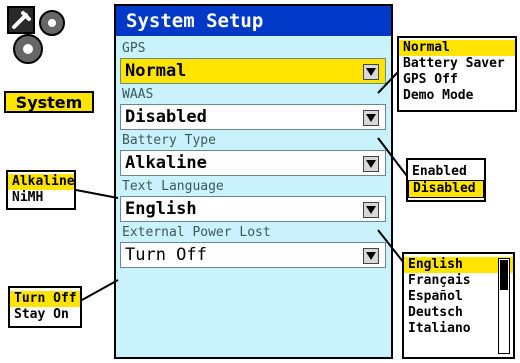  Describe the element at coordinates (504, 306) in the screenshot. I see `language-scrollbar` at that location.